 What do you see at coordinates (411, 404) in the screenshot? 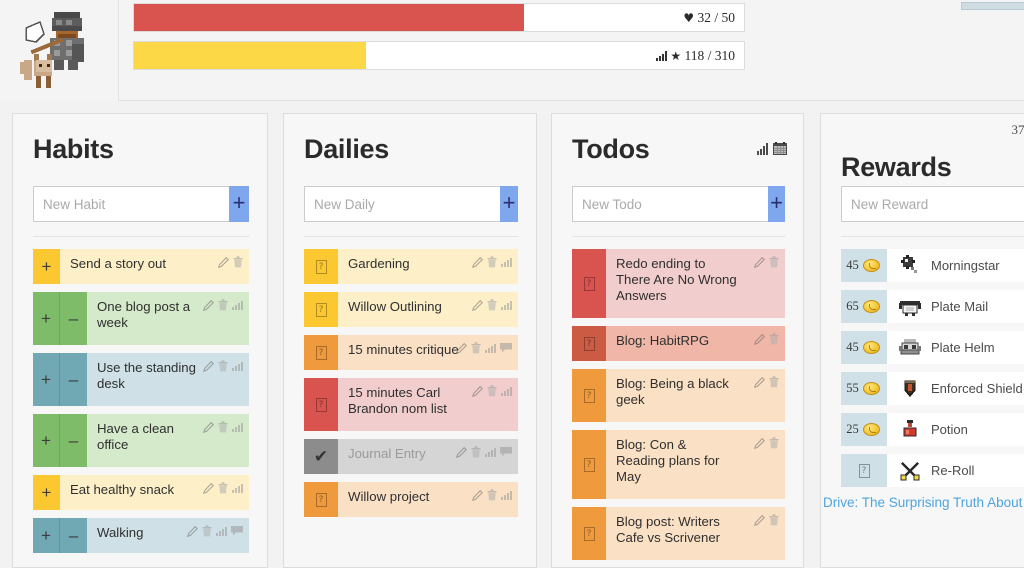
I see `daily-item: ? 15 minutes Carl Brandon nom list` at bounding box center [411, 404].